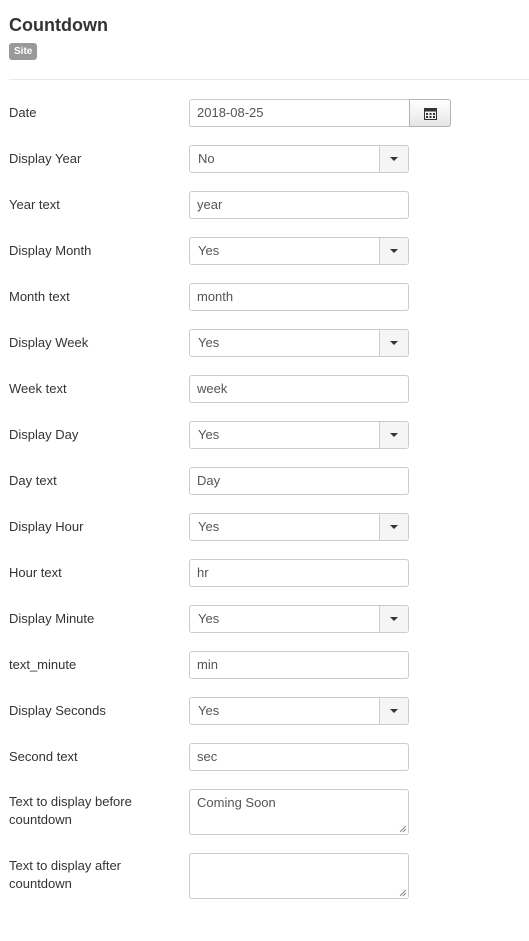  I want to click on display-seconds-label: Display Seconds, so click(57, 710).